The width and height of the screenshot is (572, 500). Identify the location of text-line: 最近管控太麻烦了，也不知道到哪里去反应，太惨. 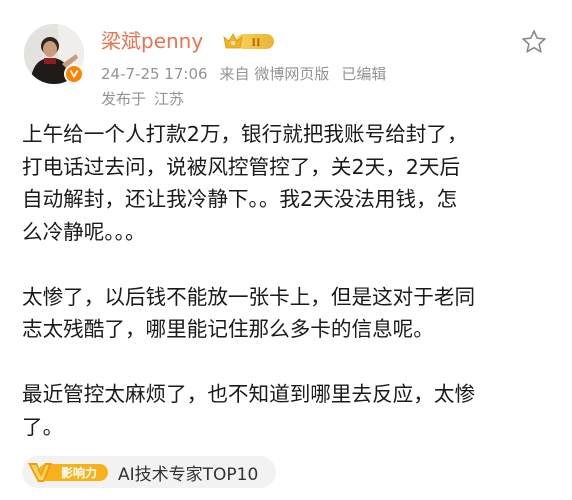
(249, 394).